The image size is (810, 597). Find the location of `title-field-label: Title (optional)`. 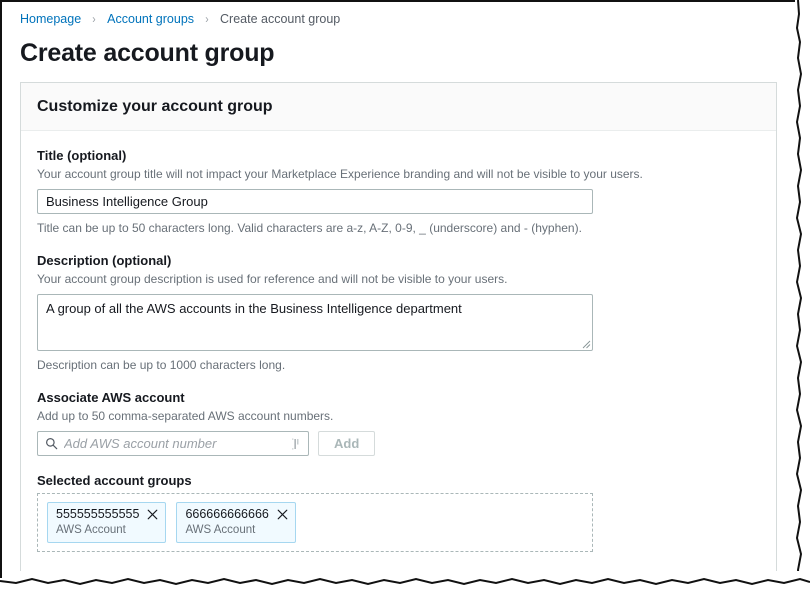

title-field-label: Title (optional) is located at coordinates (82, 155).